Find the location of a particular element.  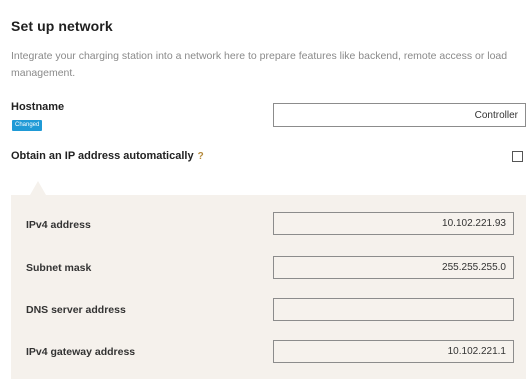

auto-ip-checkbox is located at coordinates (517, 156).